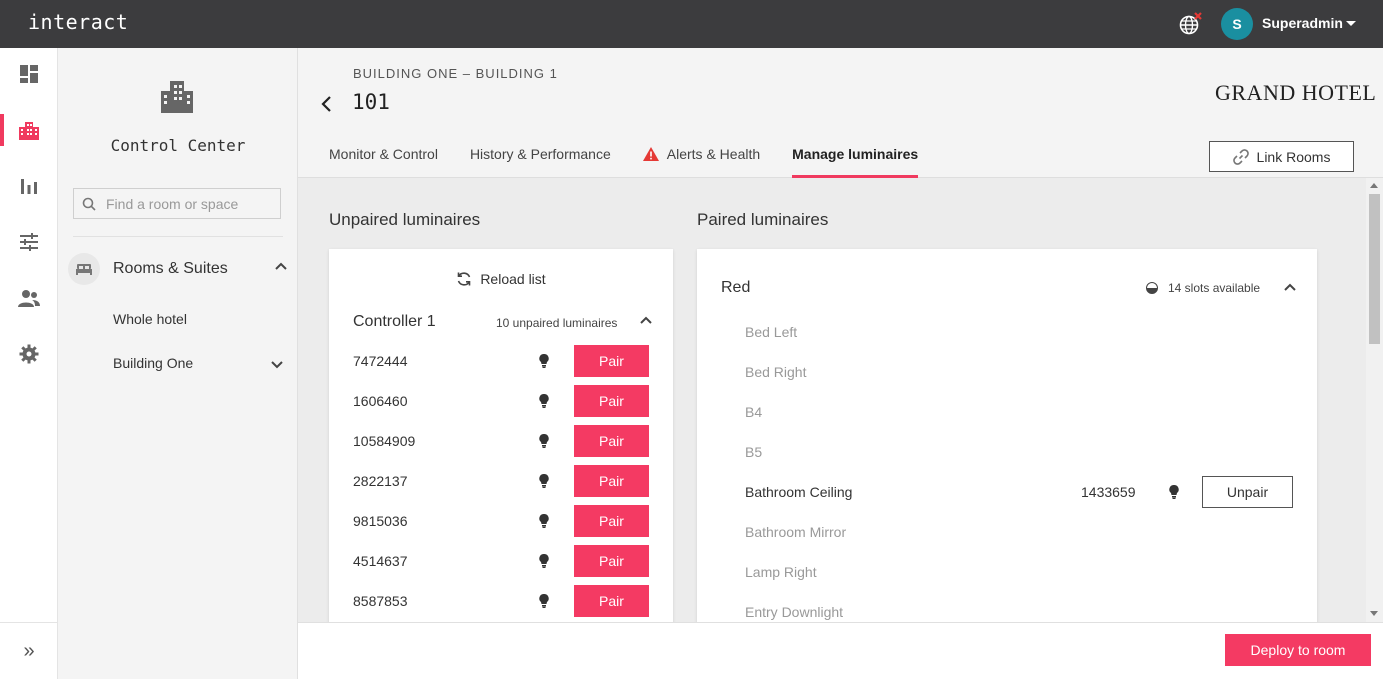 This screenshot has width=1383, height=679. What do you see at coordinates (1374, 400) in the screenshot?
I see `scrollbar` at bounding box center [1374, 400].